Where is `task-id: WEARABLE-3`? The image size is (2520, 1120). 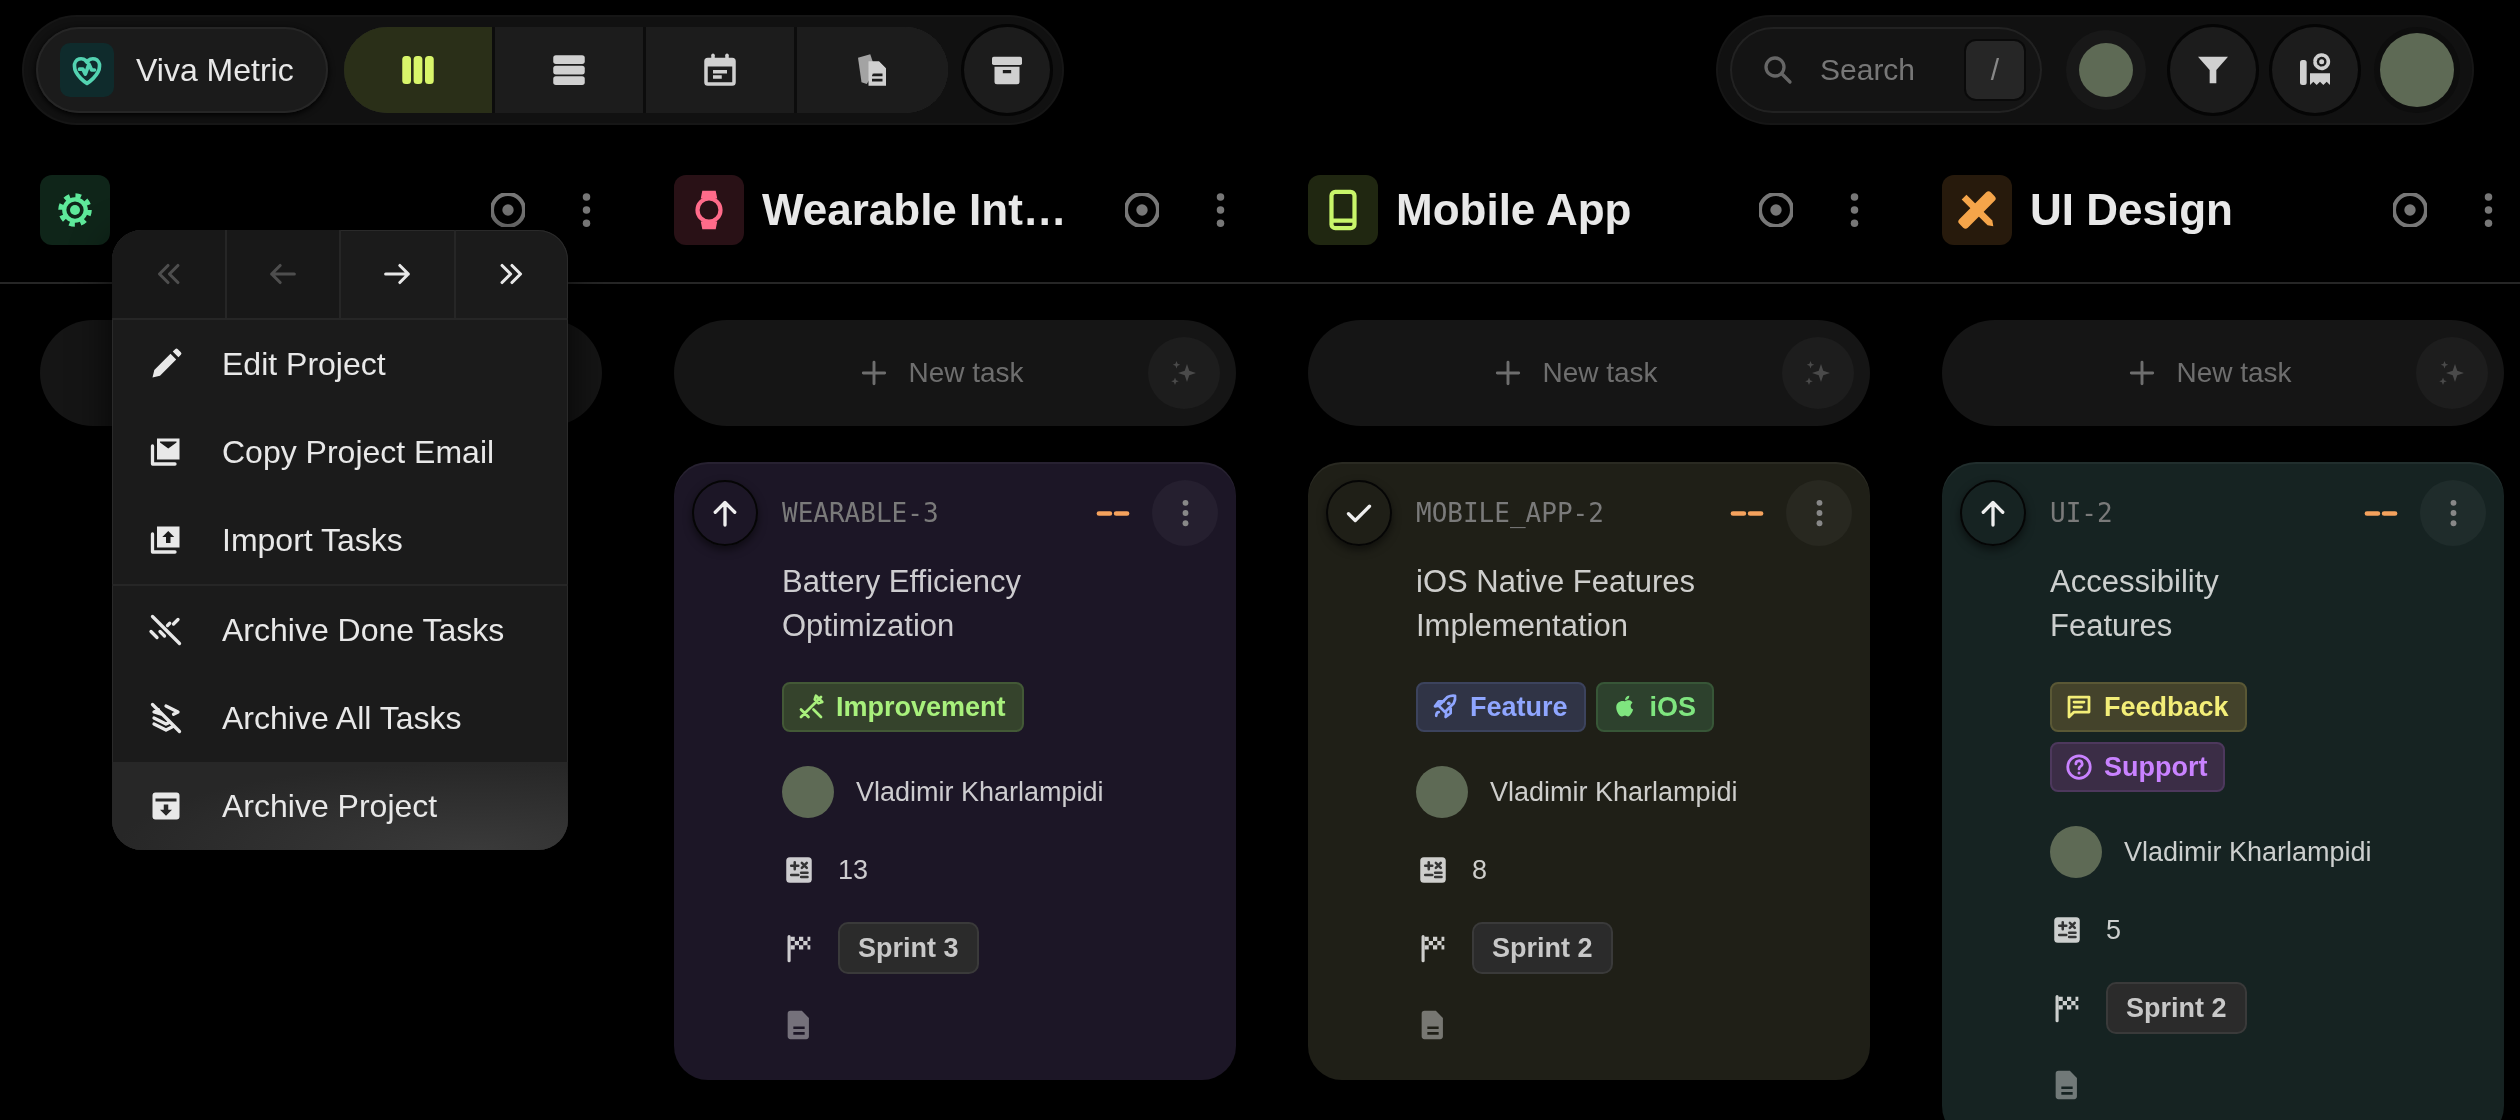 task-id: WEARABLE-3 is located at coordinates (861, 513).